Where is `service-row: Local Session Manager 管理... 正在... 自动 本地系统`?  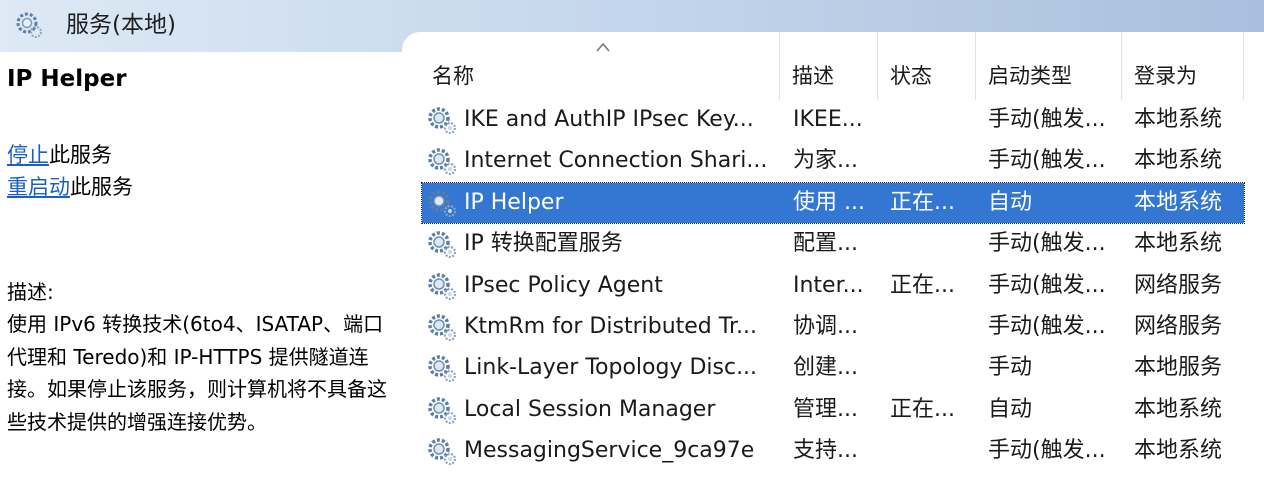 service-row: Local Session Manager 管理... 正在... 自动 本地系统 is located at coordinates (833, 410).